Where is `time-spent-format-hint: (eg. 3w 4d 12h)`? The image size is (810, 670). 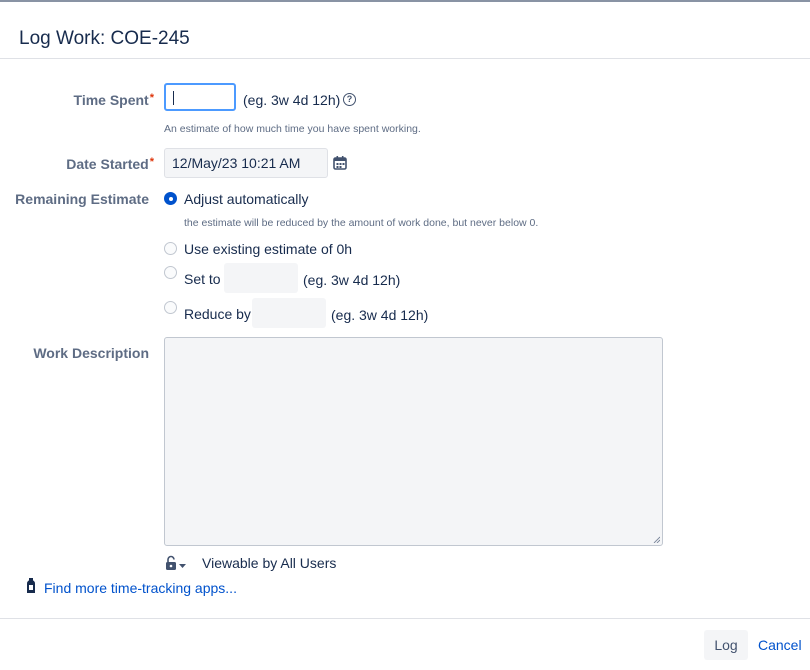 time-spent-format-hint: (eg. 3w 4d 12h) is located at coordinates (292, 100).